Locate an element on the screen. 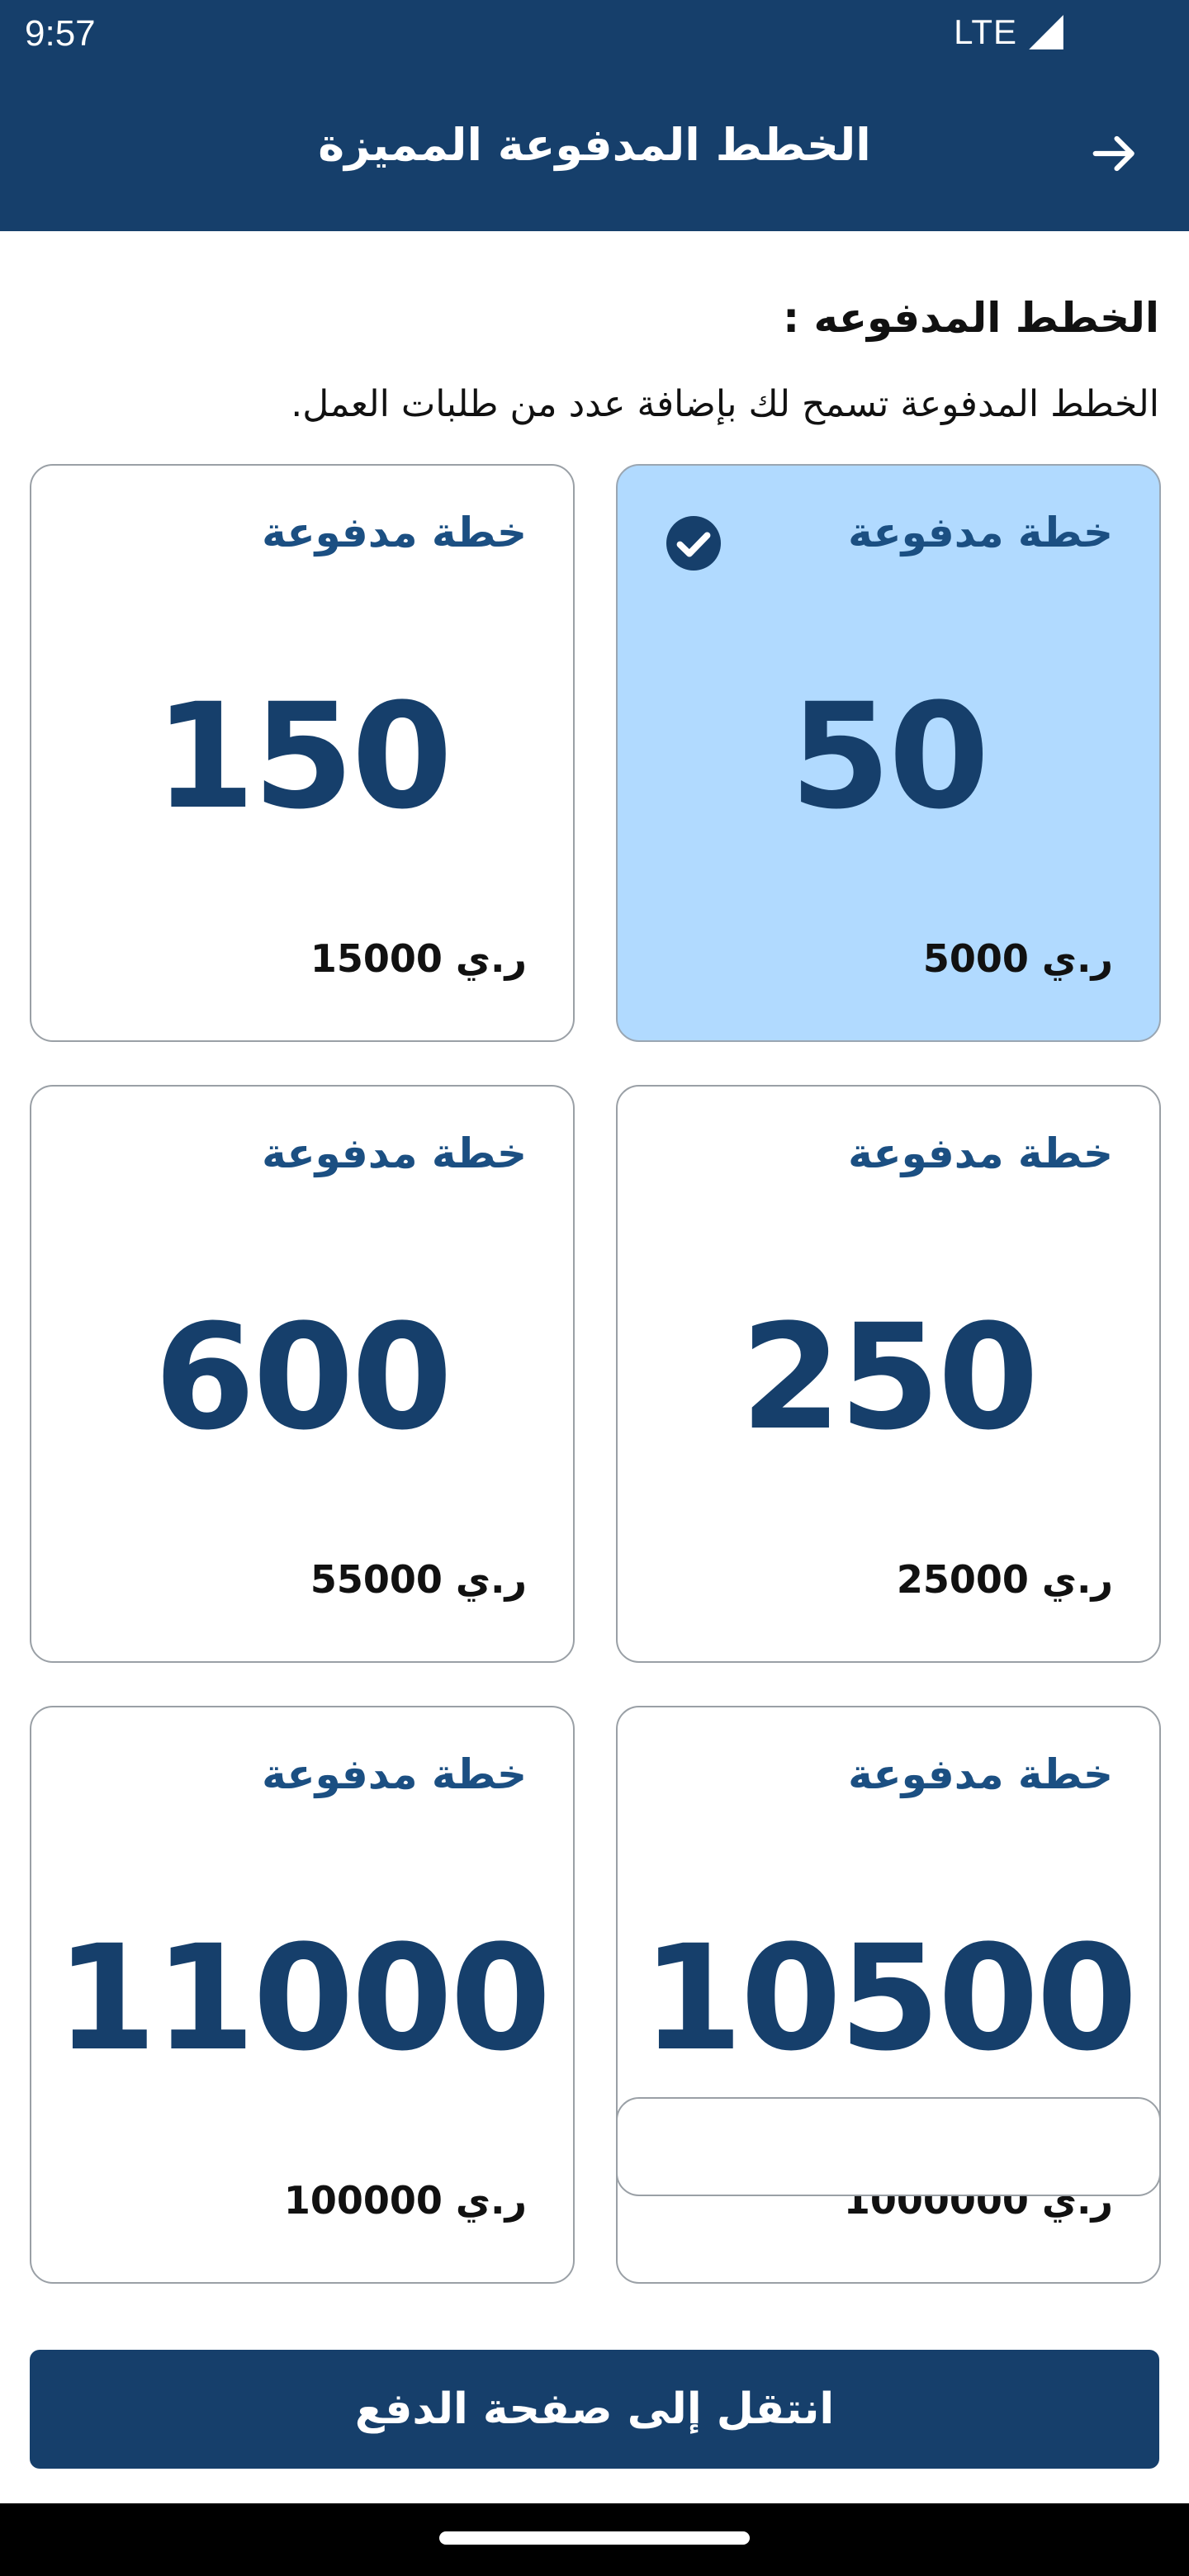 The height and width of the screenshot is (2576, 1189). signal-icon is located at coordinates (1046, 32).